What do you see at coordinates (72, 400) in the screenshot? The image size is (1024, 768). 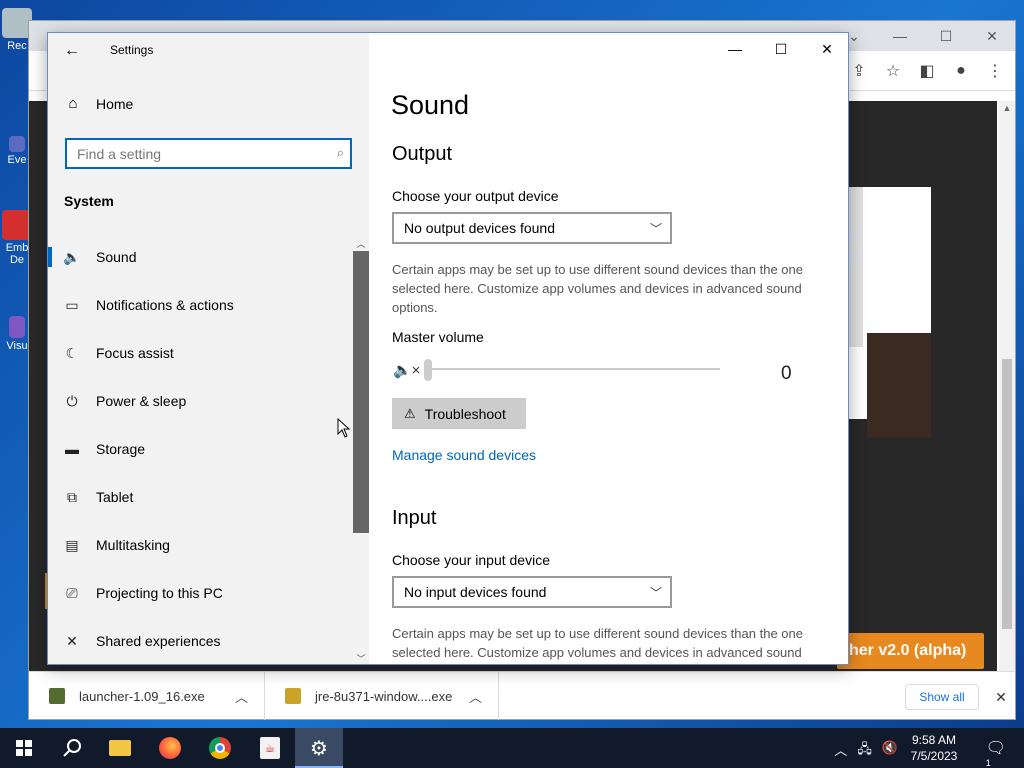 I see `power-icon: ⏻` at bounding box center [72, 400].